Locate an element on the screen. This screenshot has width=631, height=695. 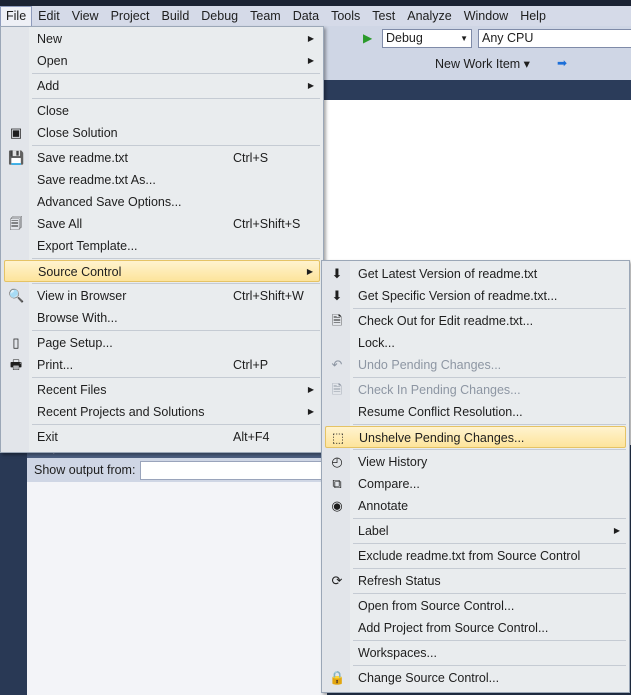
menu-team: Team is located at coordinates (265, 16).